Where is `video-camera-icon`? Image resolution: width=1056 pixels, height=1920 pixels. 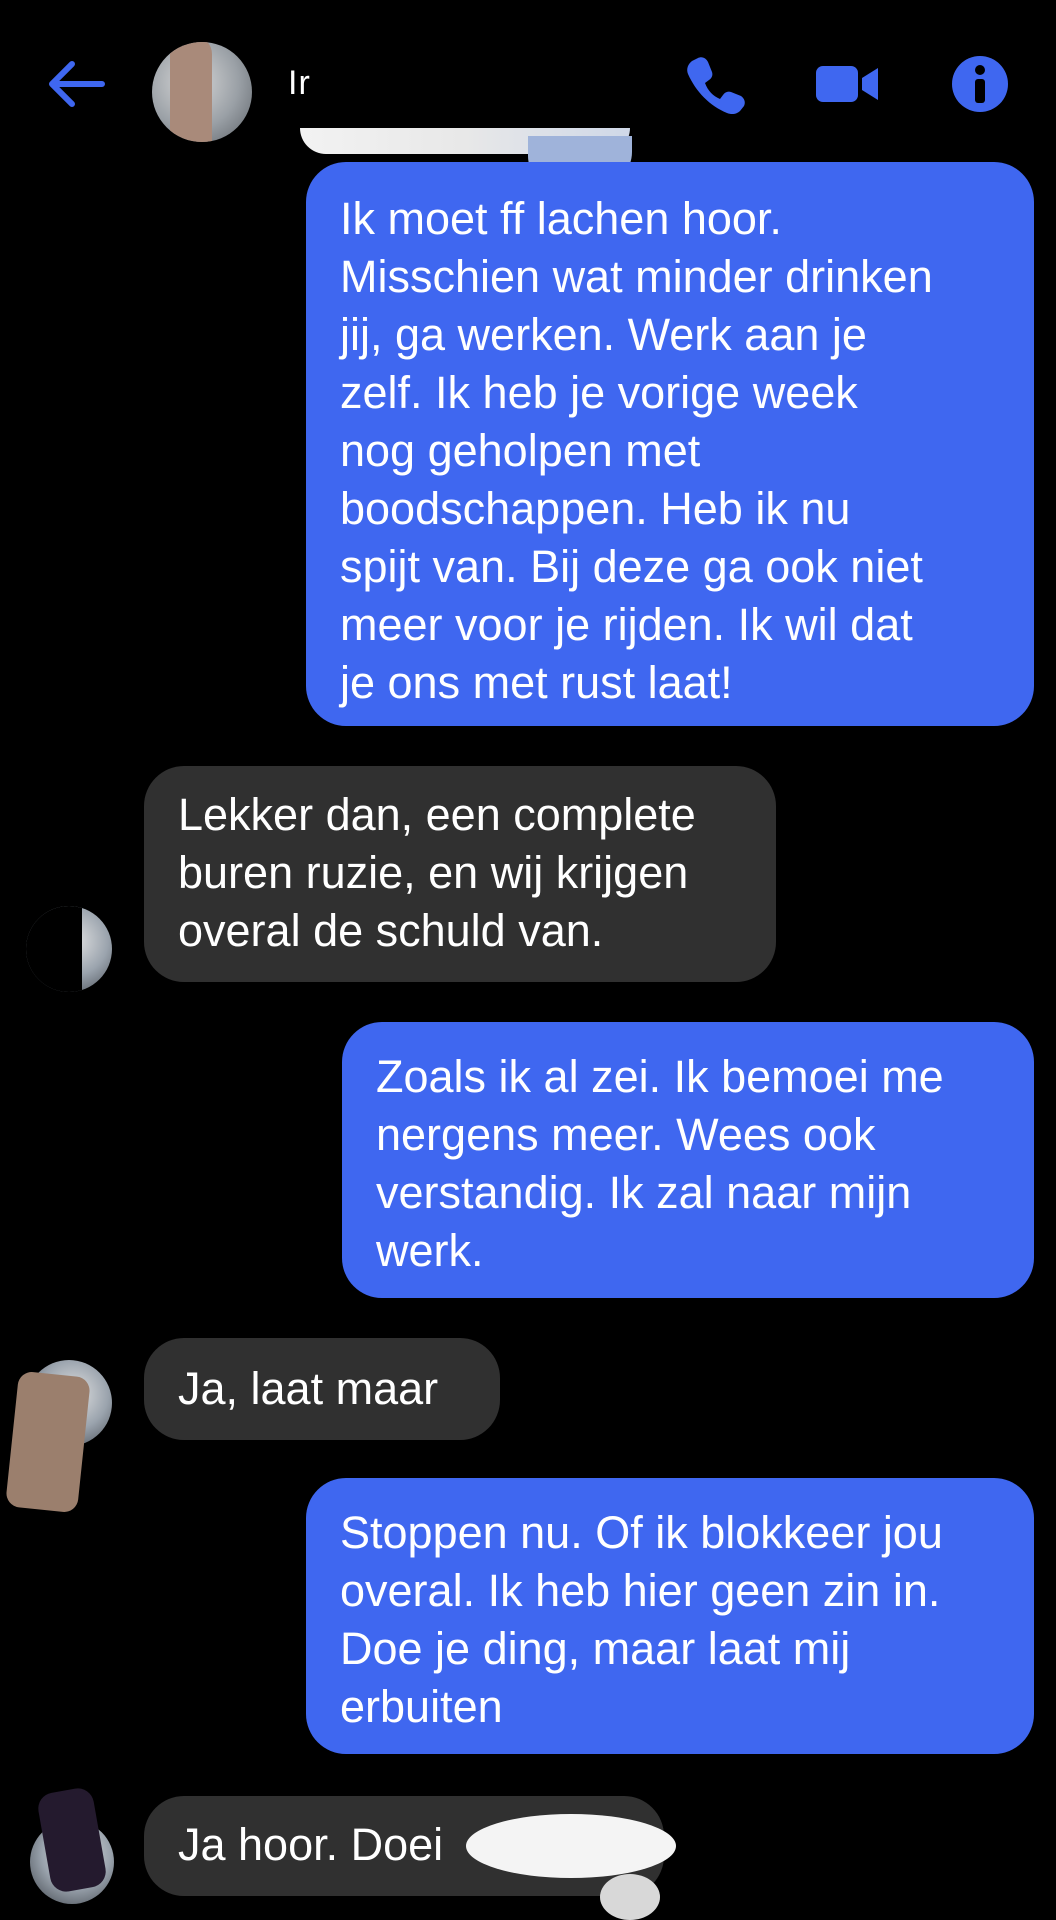 video-camera-icon is located at coordinates (847, 84).